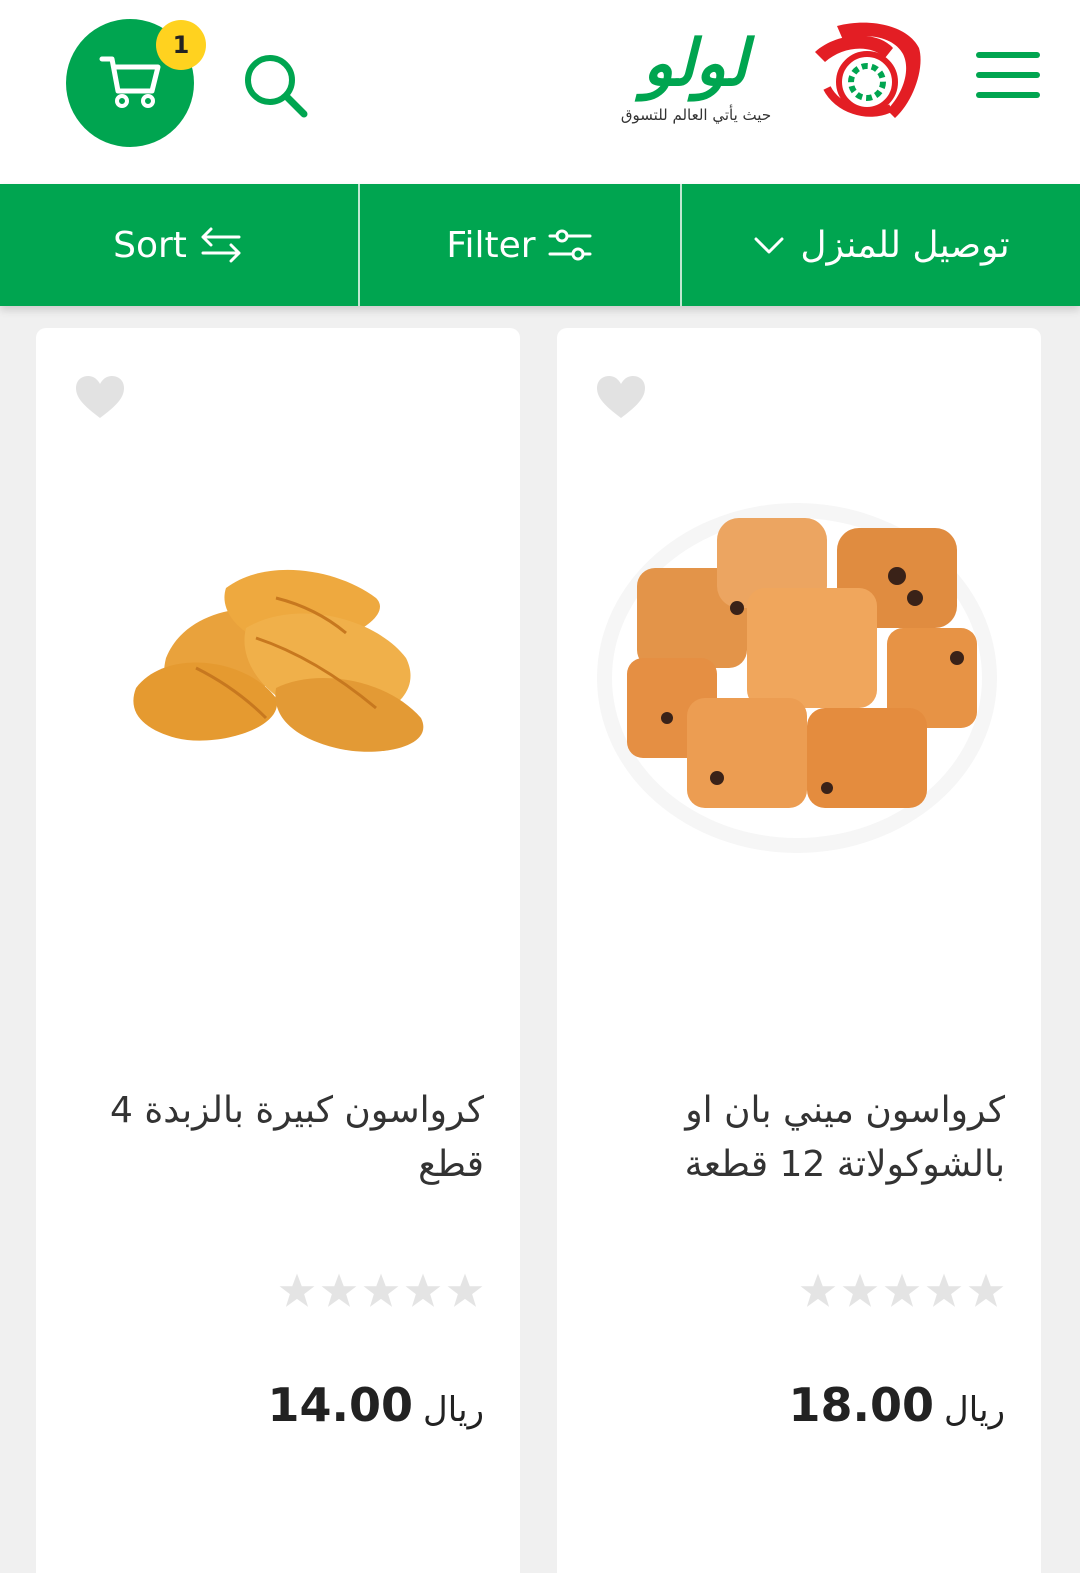 This screenshot has height=1573, width=1080. I want to click on sort-button: Sort, so click(179, 245).